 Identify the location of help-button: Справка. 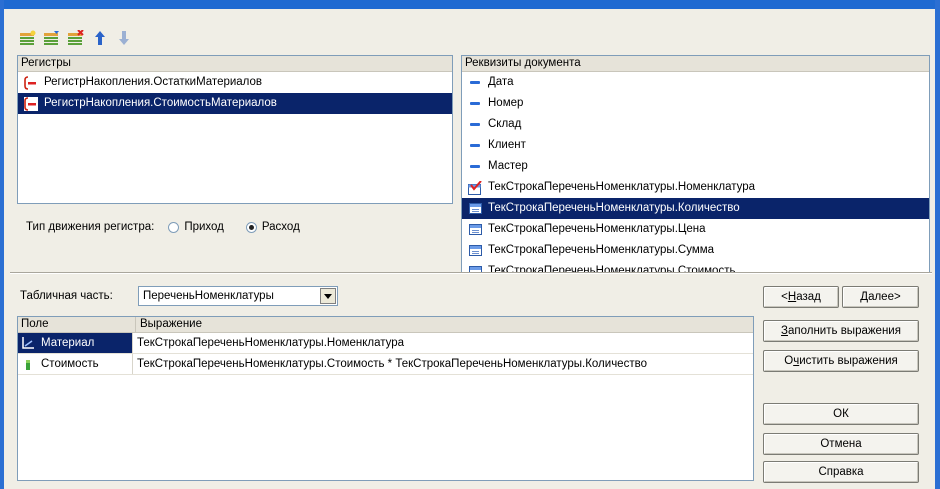
(841, 472).